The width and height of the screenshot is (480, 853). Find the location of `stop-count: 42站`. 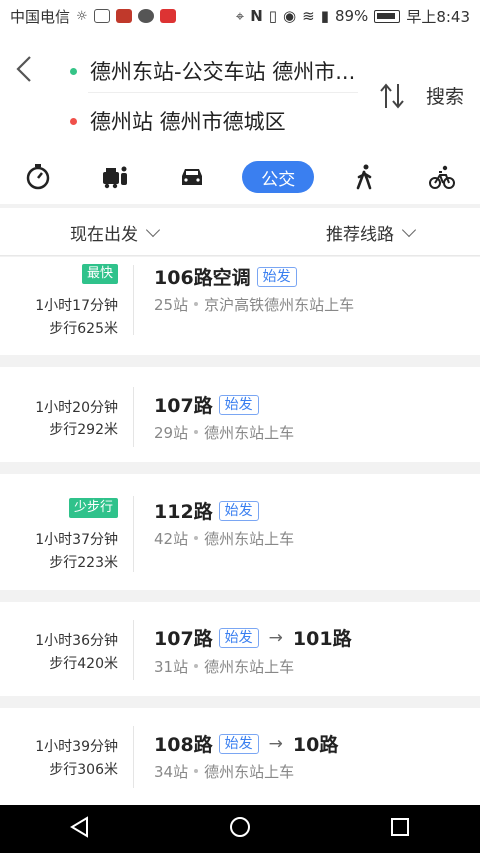

stop-count: 42站 is located at coordinates (171, 539).